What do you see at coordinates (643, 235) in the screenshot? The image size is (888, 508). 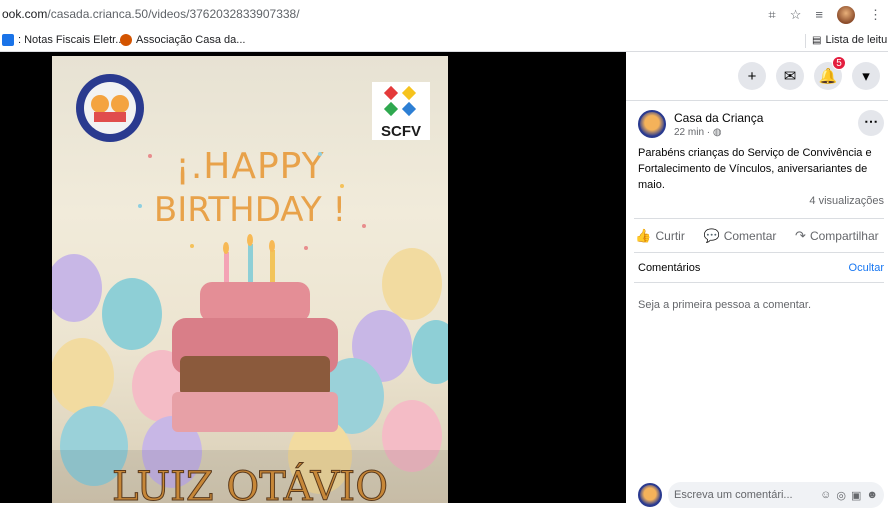 I see `thumbs-up-icon: 👍` at bounding box center [643, 235].